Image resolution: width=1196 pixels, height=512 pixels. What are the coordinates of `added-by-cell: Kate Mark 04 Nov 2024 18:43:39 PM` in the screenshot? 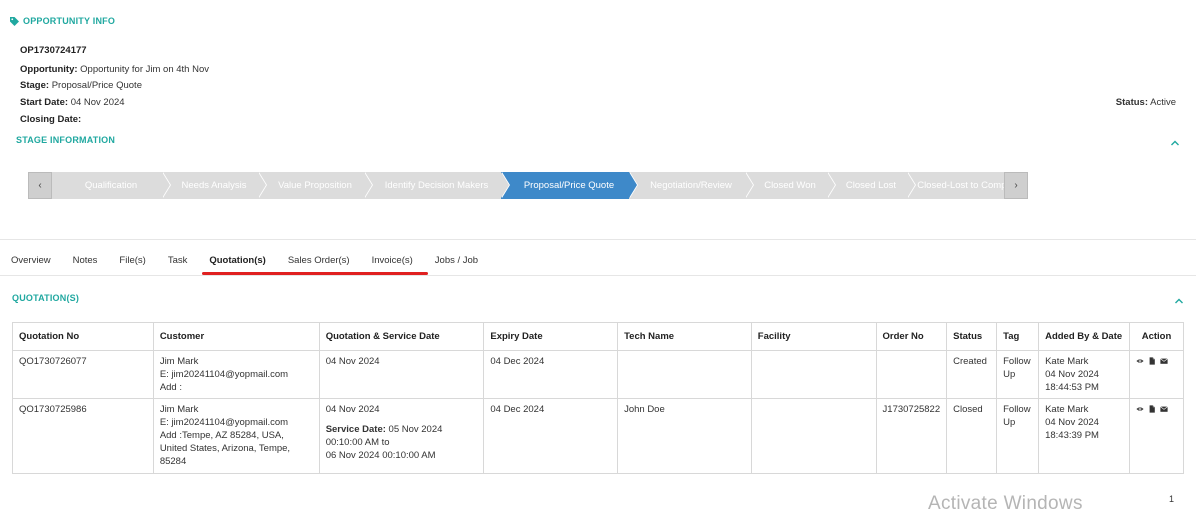 It's located at (1084, 436).